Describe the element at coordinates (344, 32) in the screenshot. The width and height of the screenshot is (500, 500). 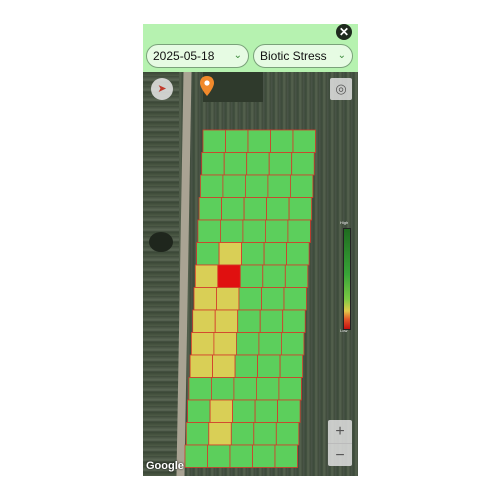
I see `close-icon: ✕` at that location.